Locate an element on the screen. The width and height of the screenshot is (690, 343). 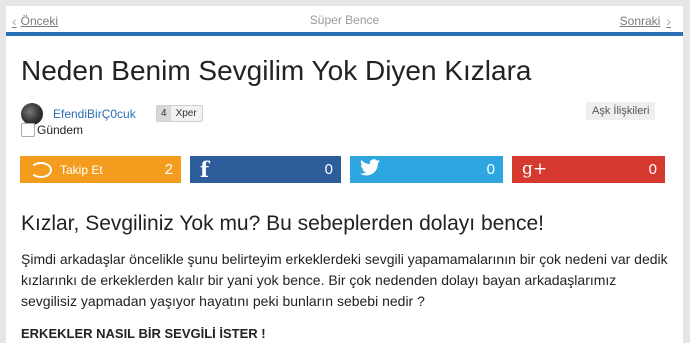
category-tag: Aşk İlişkileri is located at coordinates (621, 111).